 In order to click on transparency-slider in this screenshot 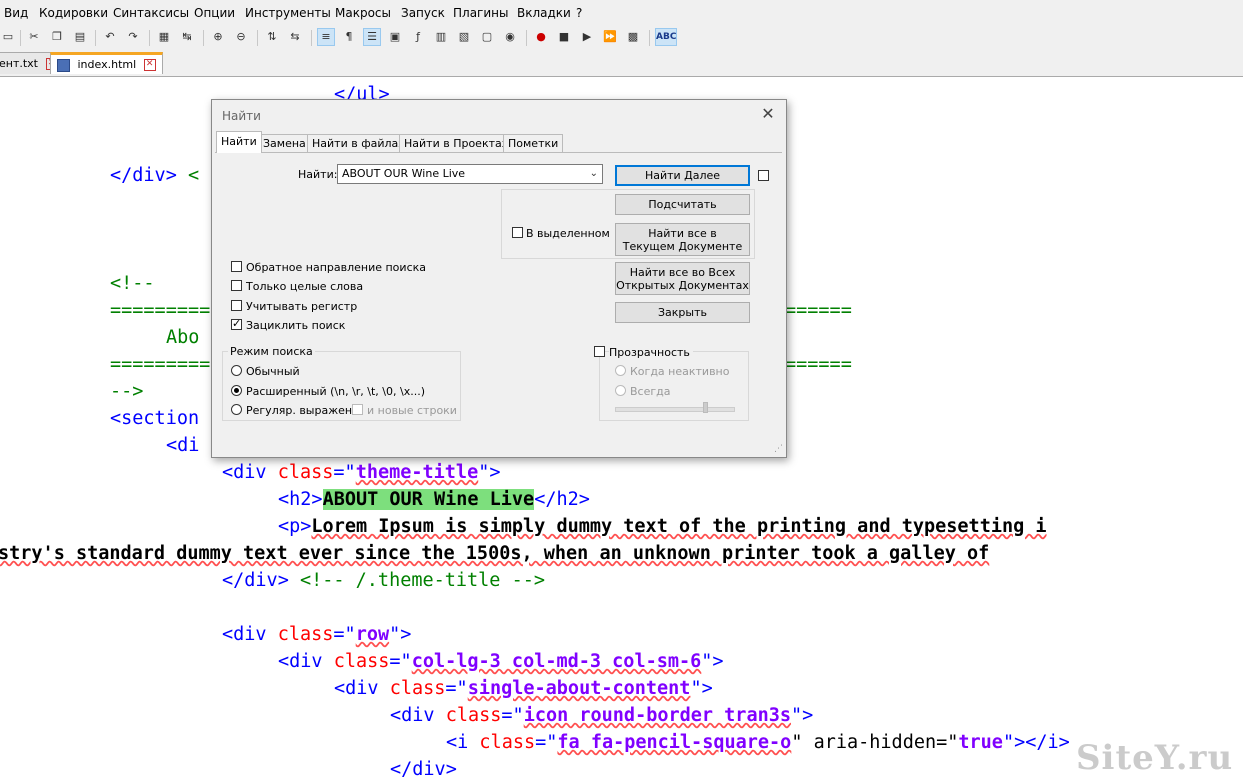, I will do `click(675, 409)`.